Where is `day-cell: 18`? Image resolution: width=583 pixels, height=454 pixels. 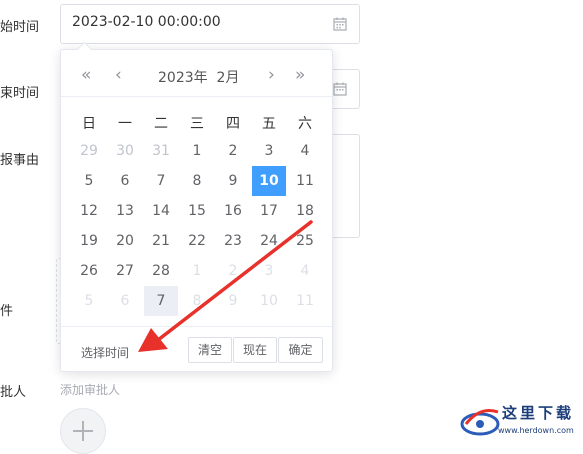 day-cell: 18 is located at coordinates (305, 211).